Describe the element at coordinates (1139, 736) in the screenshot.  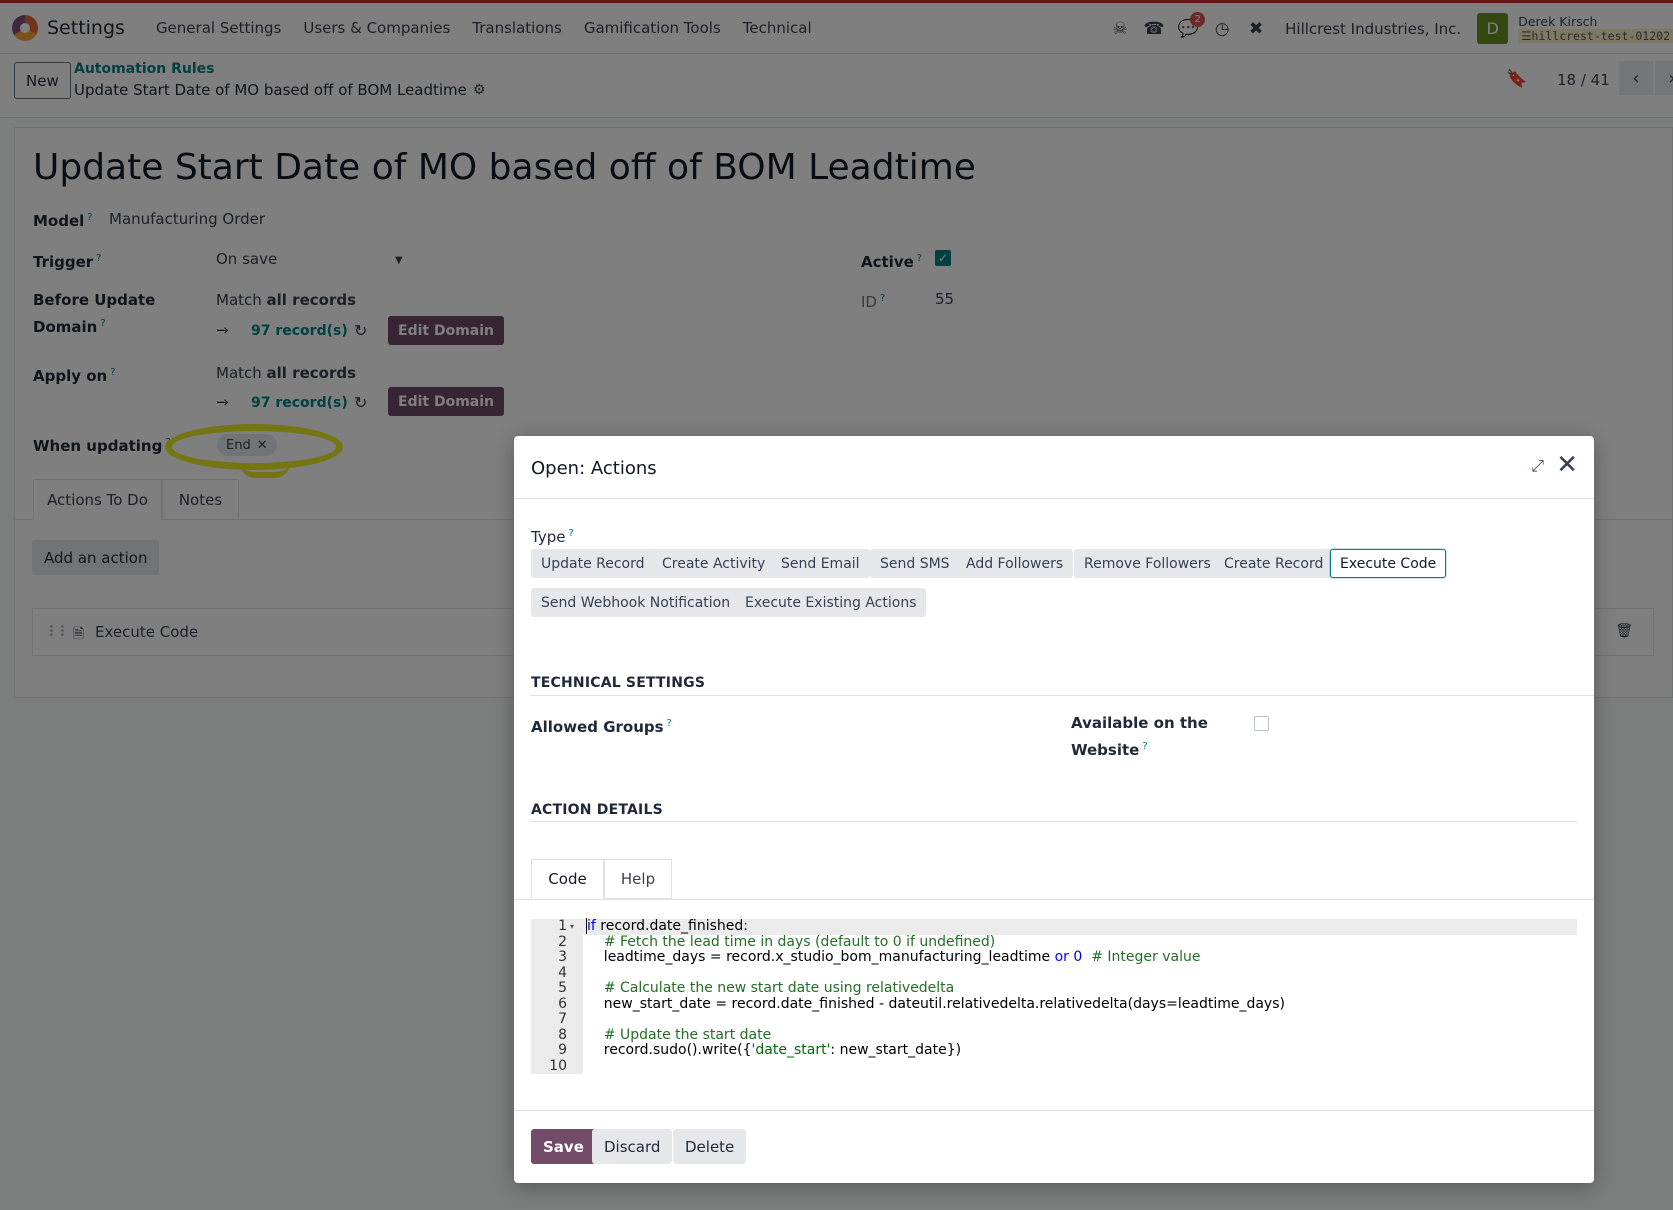
I see `available-website-label: Available on the Website?` at that location.